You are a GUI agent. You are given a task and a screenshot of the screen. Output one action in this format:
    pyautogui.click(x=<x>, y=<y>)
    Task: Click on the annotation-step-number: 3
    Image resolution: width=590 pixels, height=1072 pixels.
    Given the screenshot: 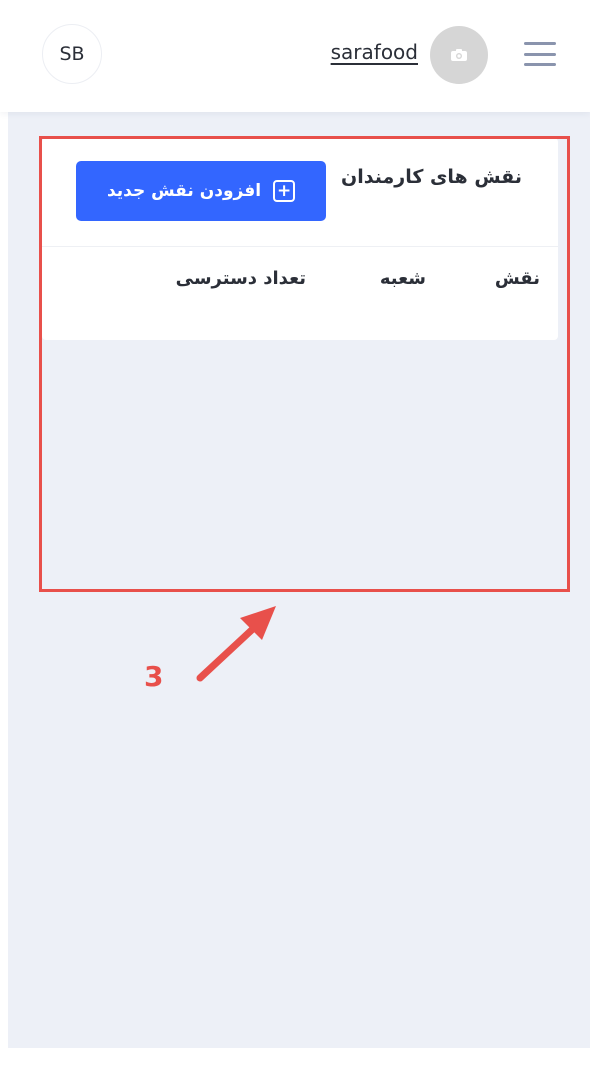 What is the action you would take?
    pyautogui.click(x=154, y=676)
    